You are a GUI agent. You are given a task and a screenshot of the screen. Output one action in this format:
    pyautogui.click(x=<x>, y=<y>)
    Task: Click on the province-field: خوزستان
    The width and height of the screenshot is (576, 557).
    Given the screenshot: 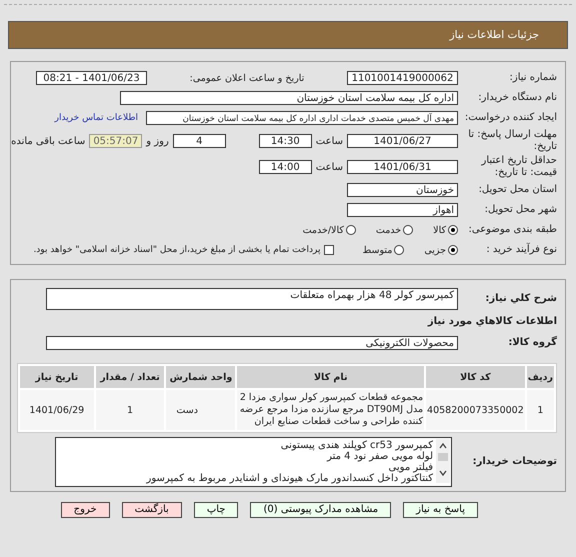 What is the action you would take?
    pyautogui.click(x=402, y=190)
    